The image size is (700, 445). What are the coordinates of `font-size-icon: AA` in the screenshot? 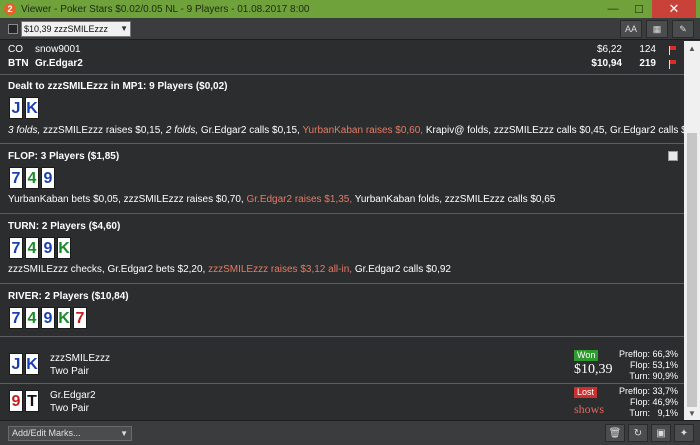 It's located at (631, 29).